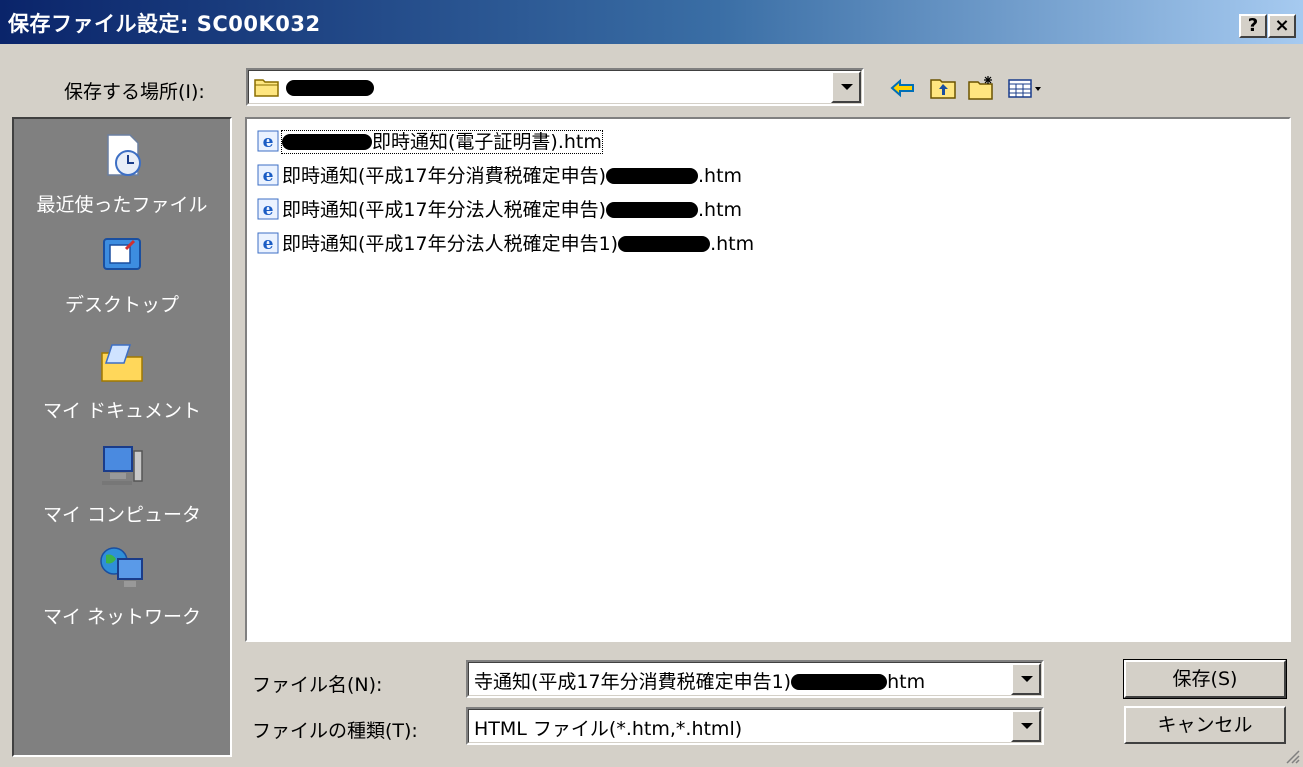  Describe the element at coordinates (122, 411) in the screenshot. I see `place-label: マイ ドキュメント` at that location.